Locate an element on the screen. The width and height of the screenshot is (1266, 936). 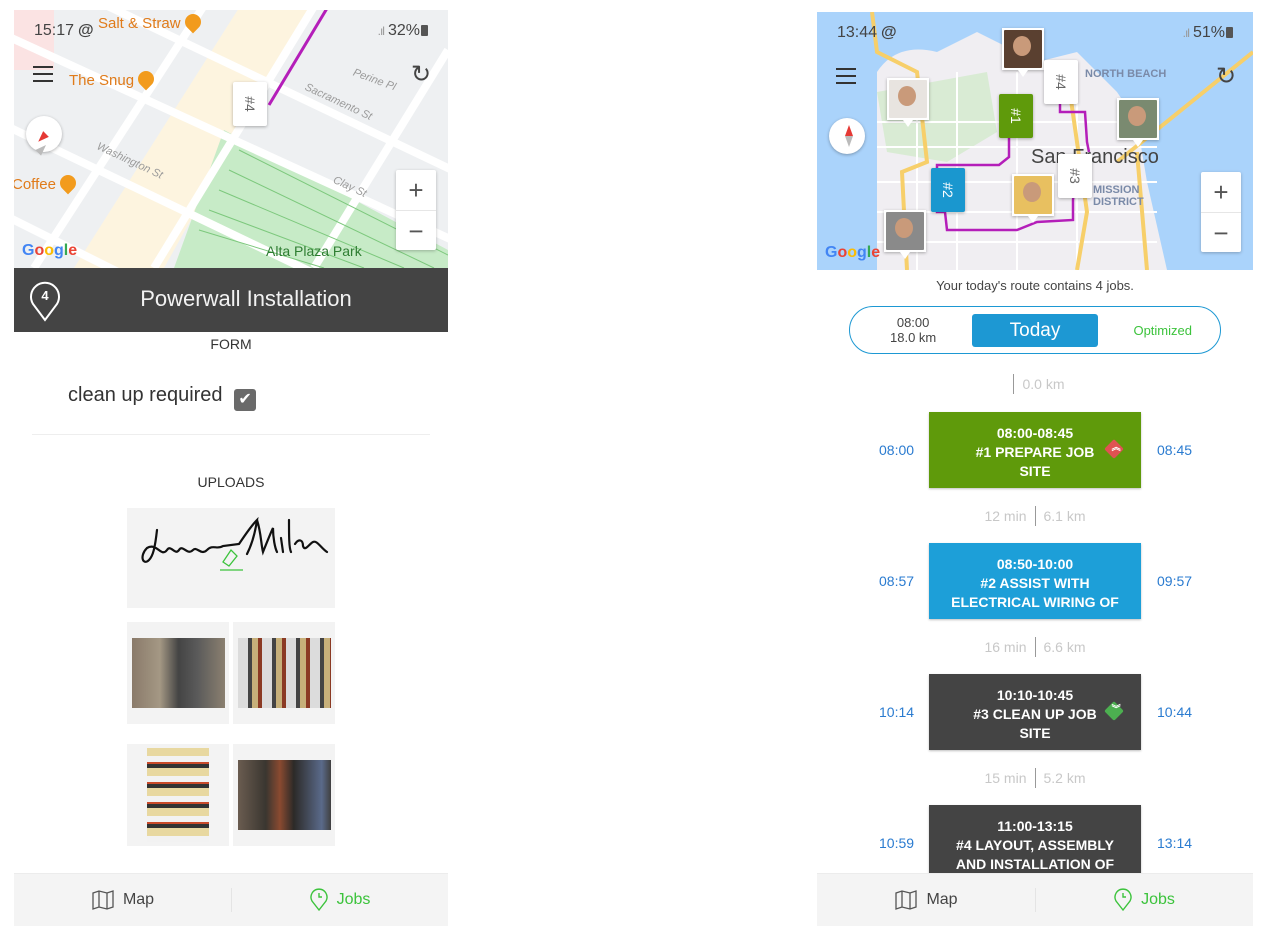
map-poi: Salt & Straw is located at coordinates (151, 22).